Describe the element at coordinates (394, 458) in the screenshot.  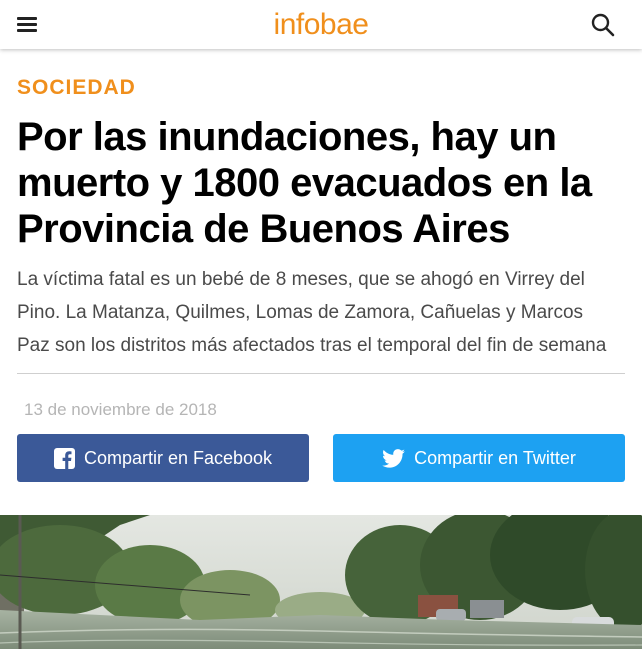
I see `twitter-bird-icon` at that location.